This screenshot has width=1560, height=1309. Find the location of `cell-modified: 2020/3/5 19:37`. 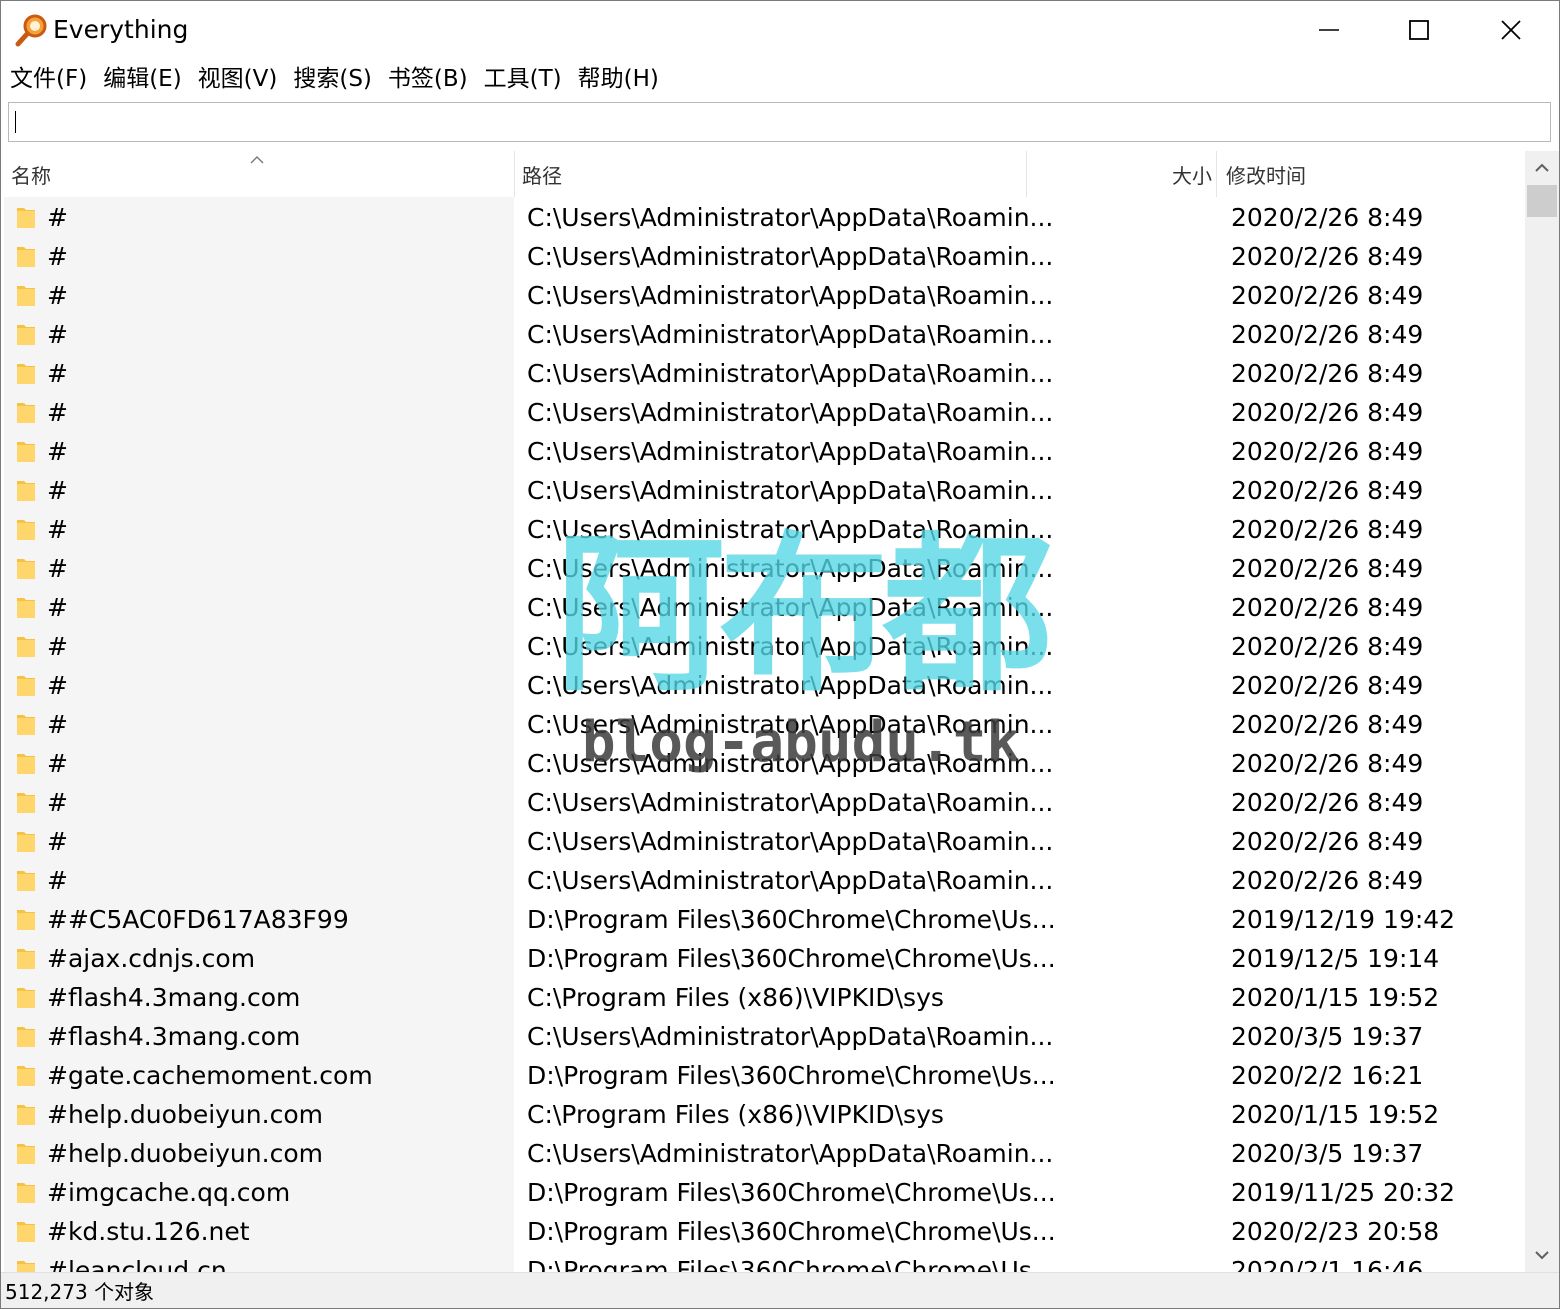

cell-modified: 2020/3/5 19:37 is located at coordinates (1327, 1036).